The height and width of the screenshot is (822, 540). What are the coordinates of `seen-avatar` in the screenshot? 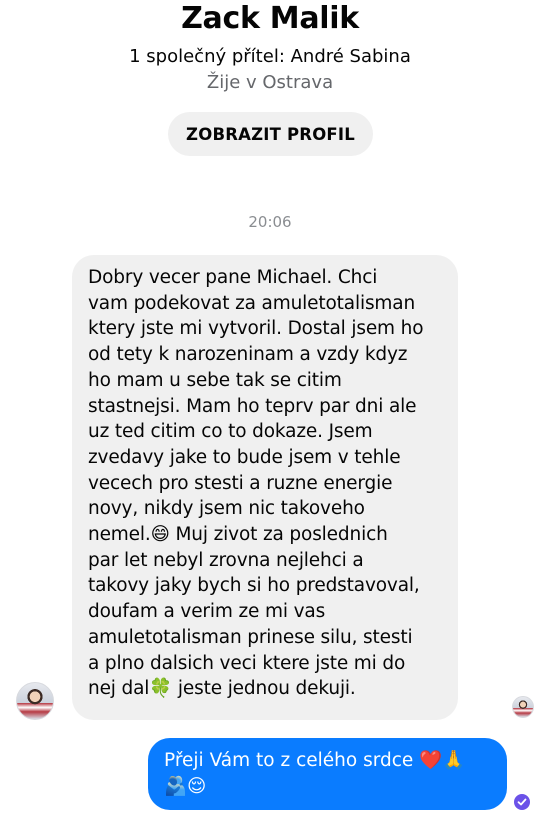 It's located at (523, 707).